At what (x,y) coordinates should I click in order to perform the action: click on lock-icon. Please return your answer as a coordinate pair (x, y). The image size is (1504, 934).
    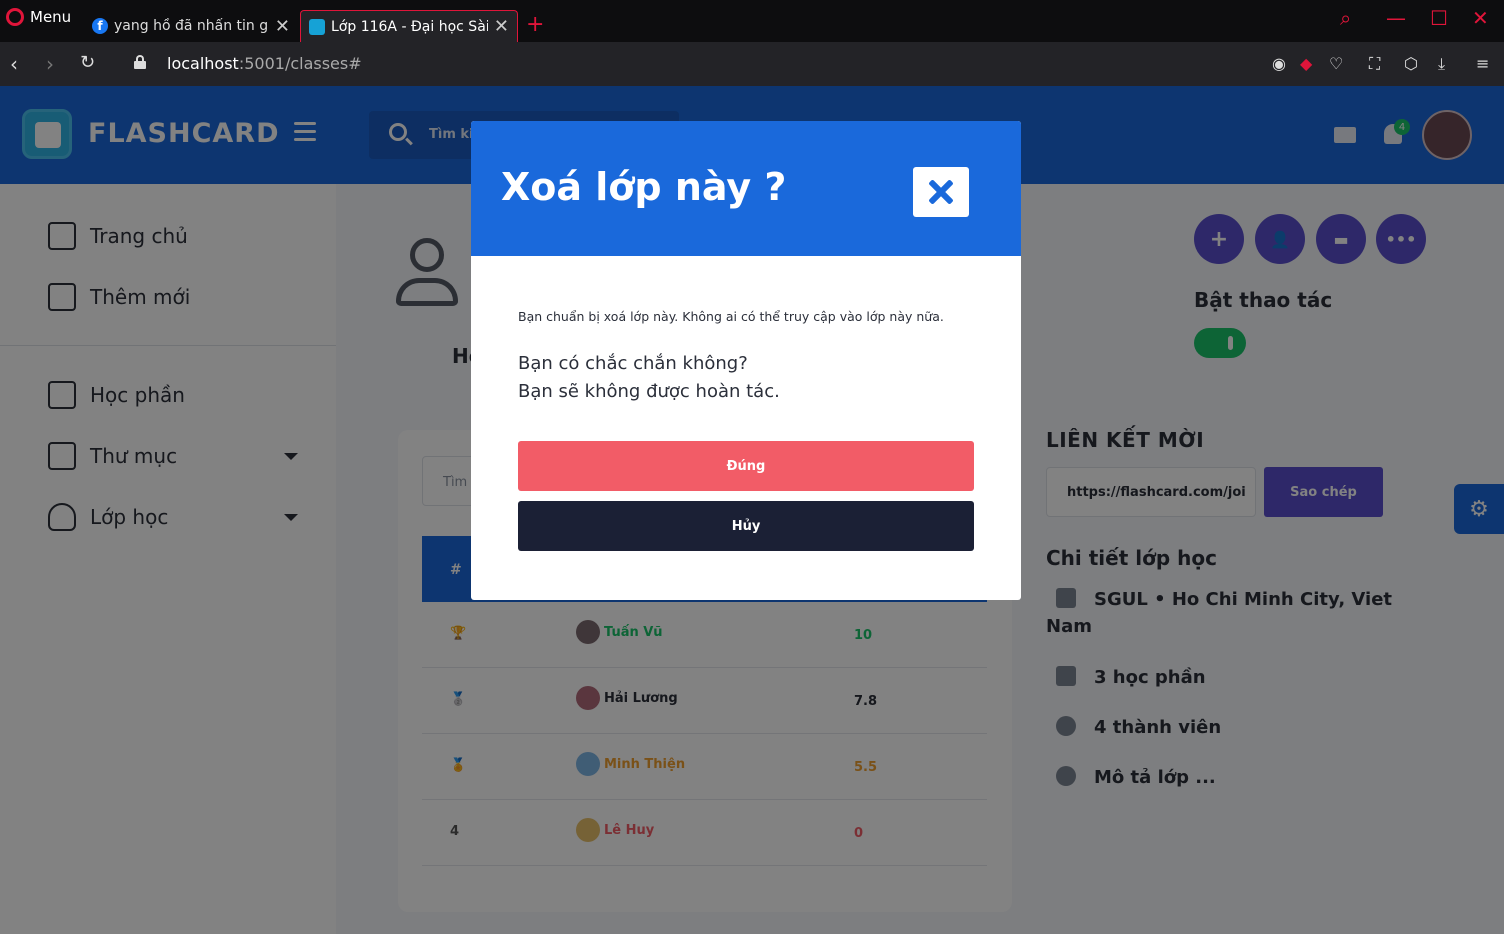
    Looking at the image, I should click on (140, 62).